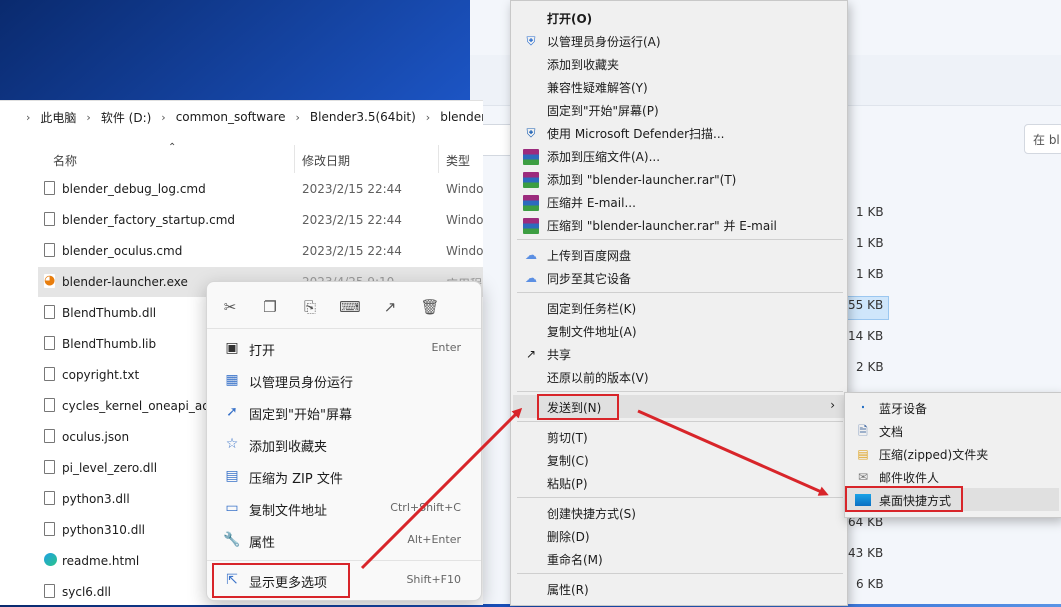  I want to click on arrow-to-send-to, so click(441, 488).